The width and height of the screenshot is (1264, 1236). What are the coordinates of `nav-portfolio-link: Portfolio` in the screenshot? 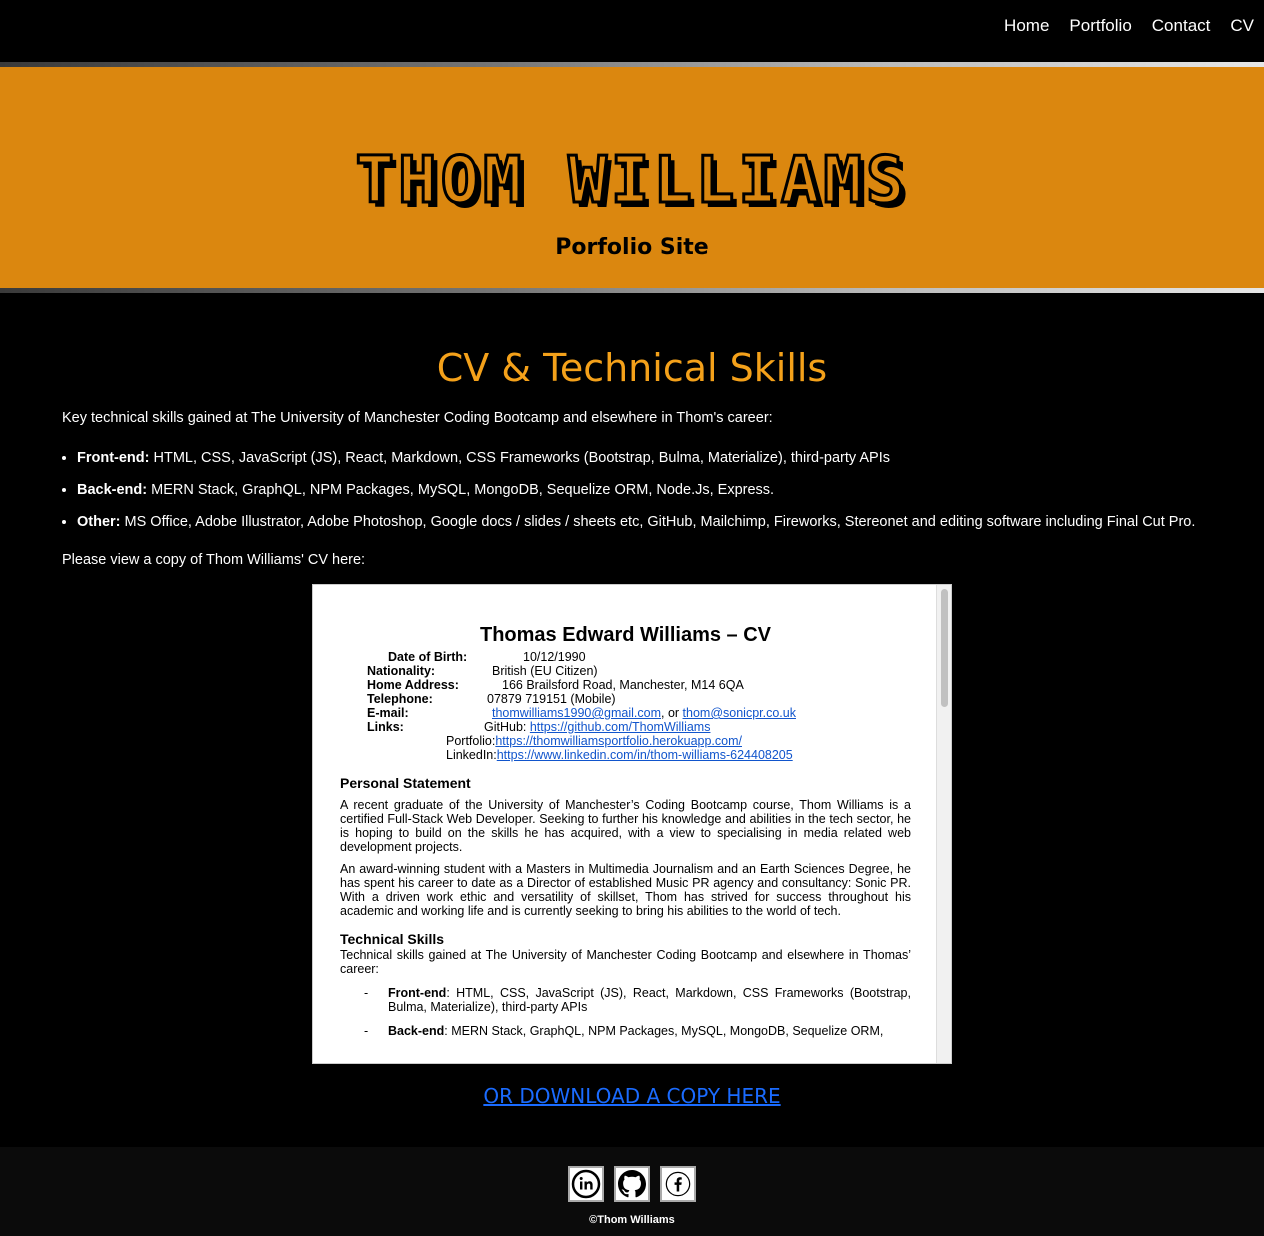 It's located at (1100, 26).